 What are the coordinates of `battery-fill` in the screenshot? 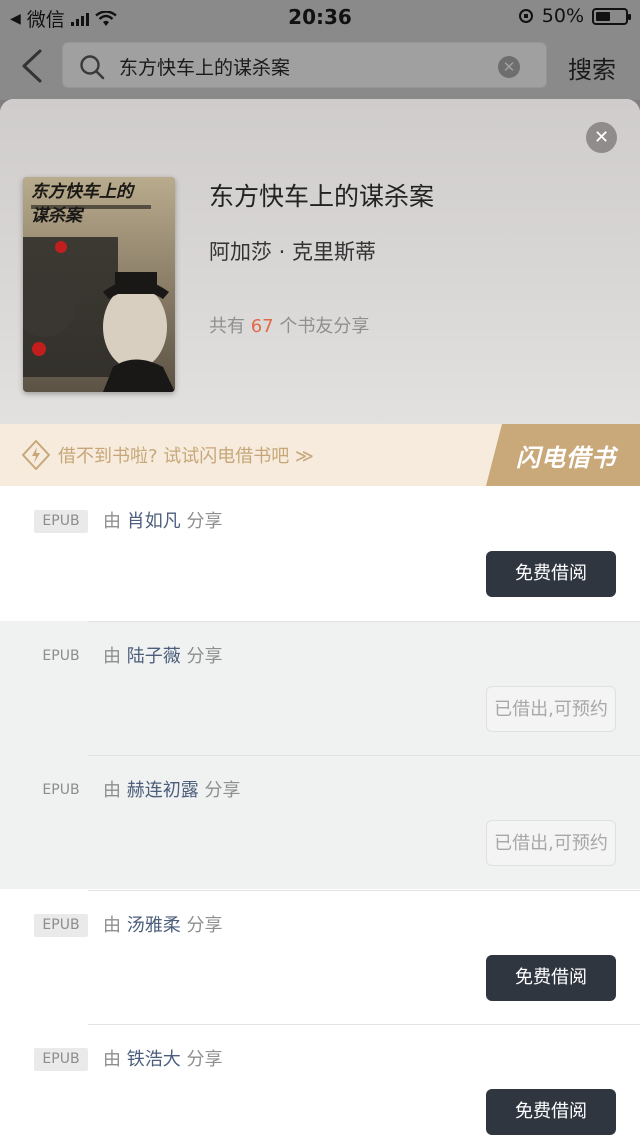 It's located at (603, 16).